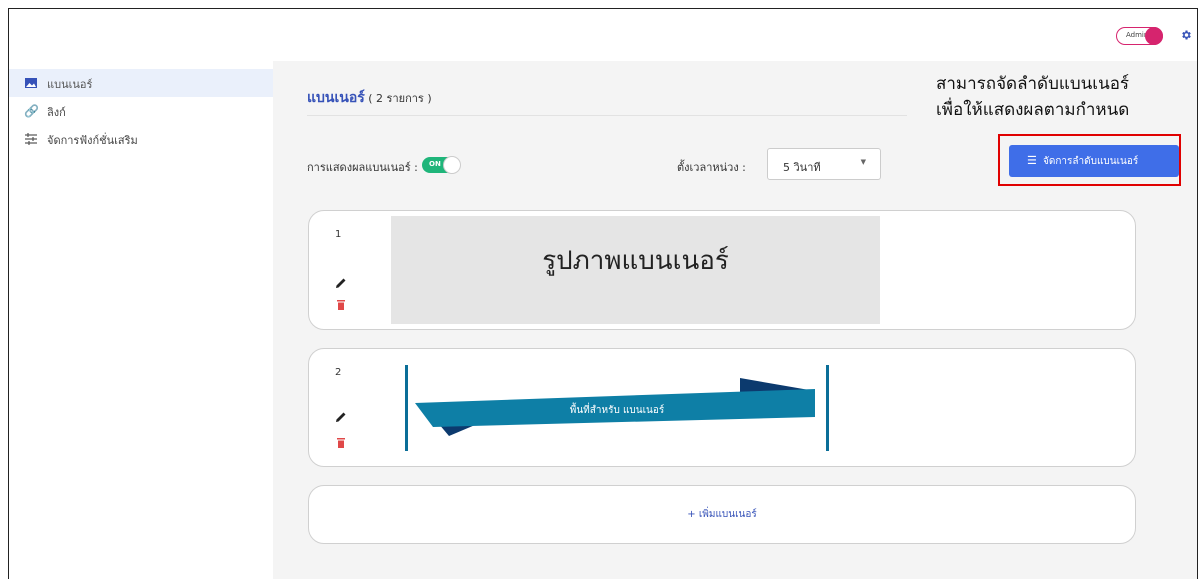  I want to click on display-label: การแสดงผลแบนเนอร์ :, so click(362, 167).